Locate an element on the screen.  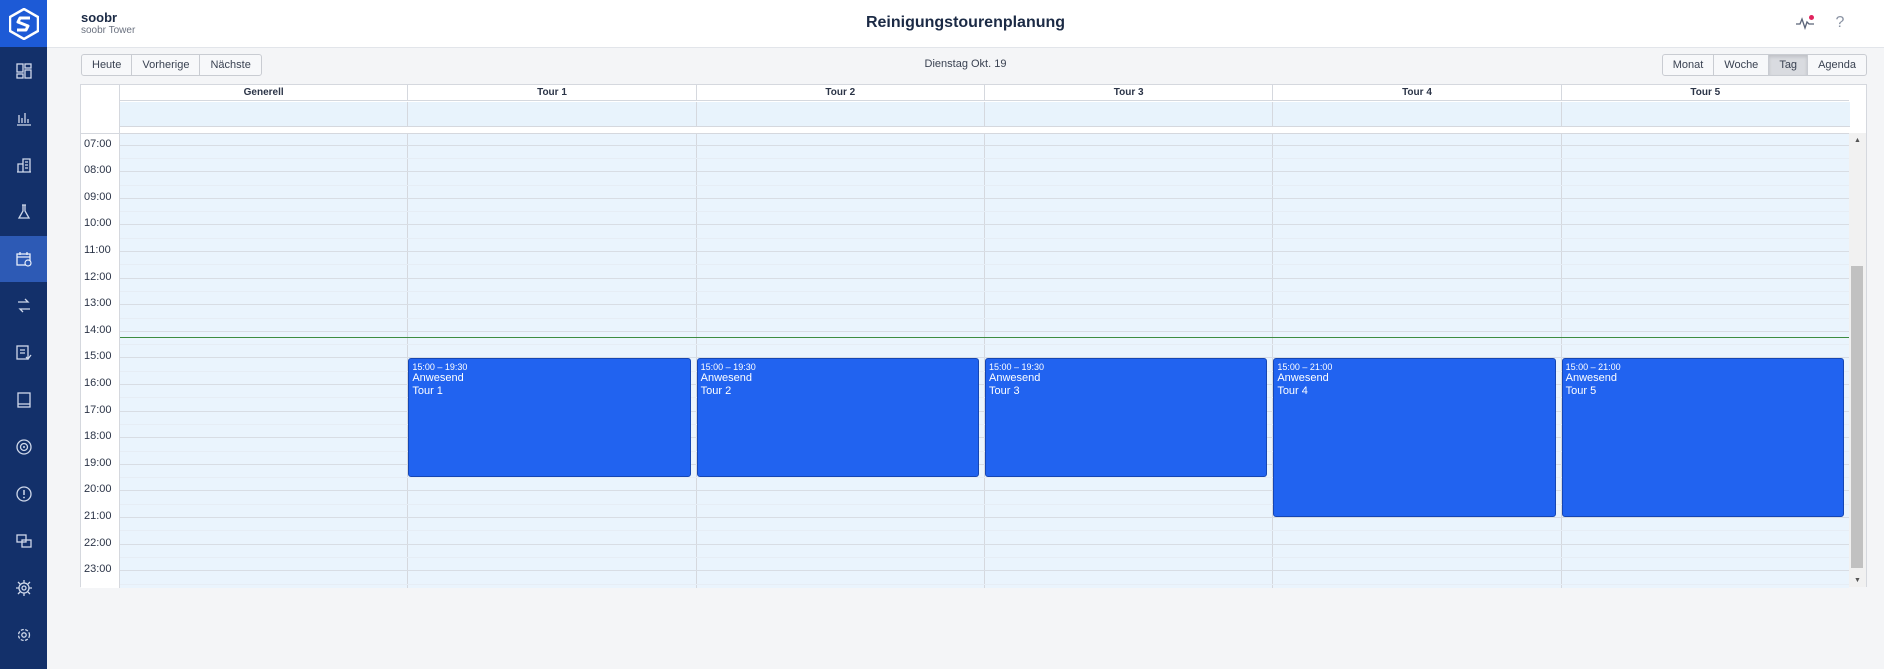
calendar-event: 15:00 – 19:30 Anwesend Tour 3 is located at coordinates (1126, 418).